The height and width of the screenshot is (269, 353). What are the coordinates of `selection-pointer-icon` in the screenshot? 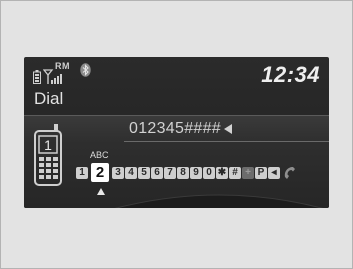 It's located at (101, 191).